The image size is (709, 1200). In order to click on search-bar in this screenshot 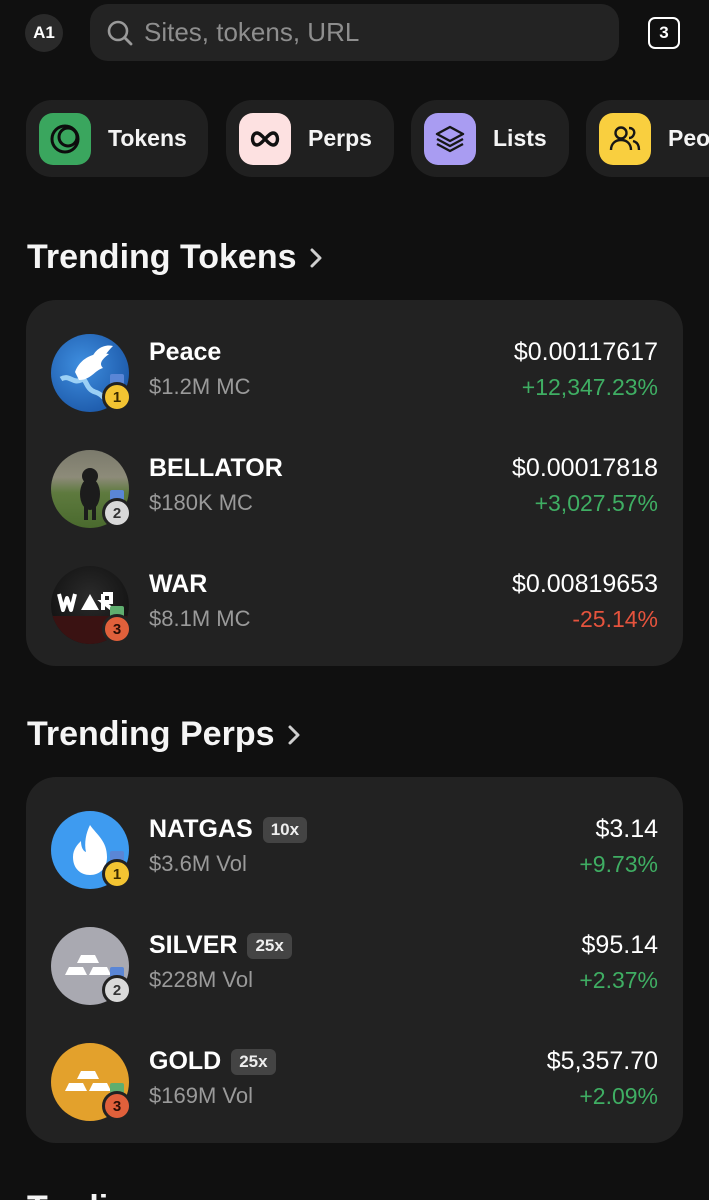, I will do `click(354, 32)`.